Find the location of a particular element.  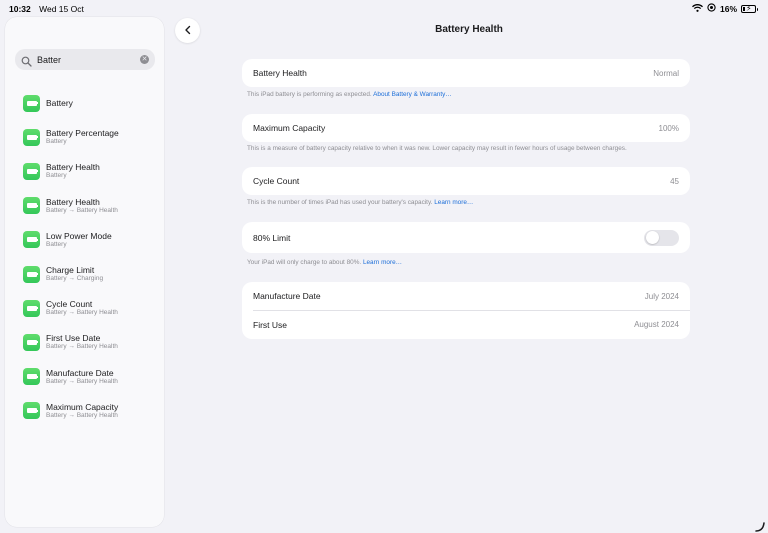

status-date: Wed 15 Oct is located at coordinates (61, 9).